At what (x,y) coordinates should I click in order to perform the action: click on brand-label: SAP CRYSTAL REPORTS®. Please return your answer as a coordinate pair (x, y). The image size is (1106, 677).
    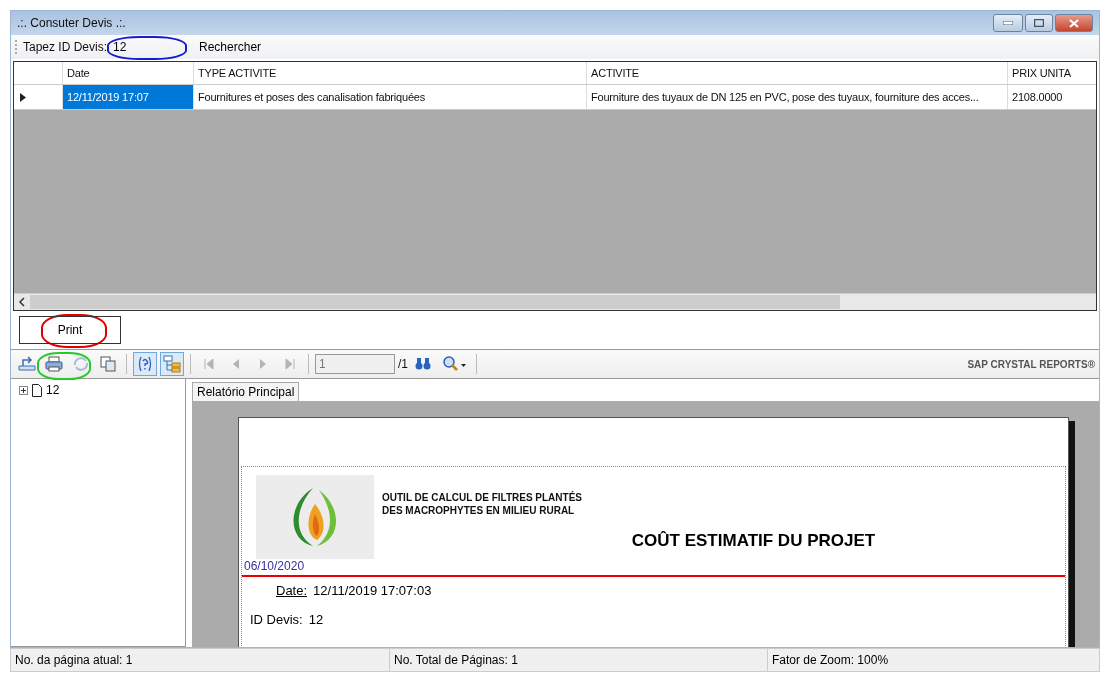
    Looking at the image, I should click on (1031, 364).